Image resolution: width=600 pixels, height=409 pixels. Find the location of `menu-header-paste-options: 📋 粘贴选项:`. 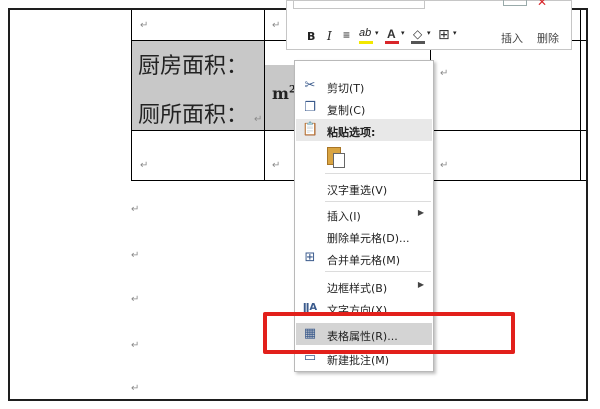

menu-header-paste-options: 📋 粘贴选项: is located at coordinates (364, 130).